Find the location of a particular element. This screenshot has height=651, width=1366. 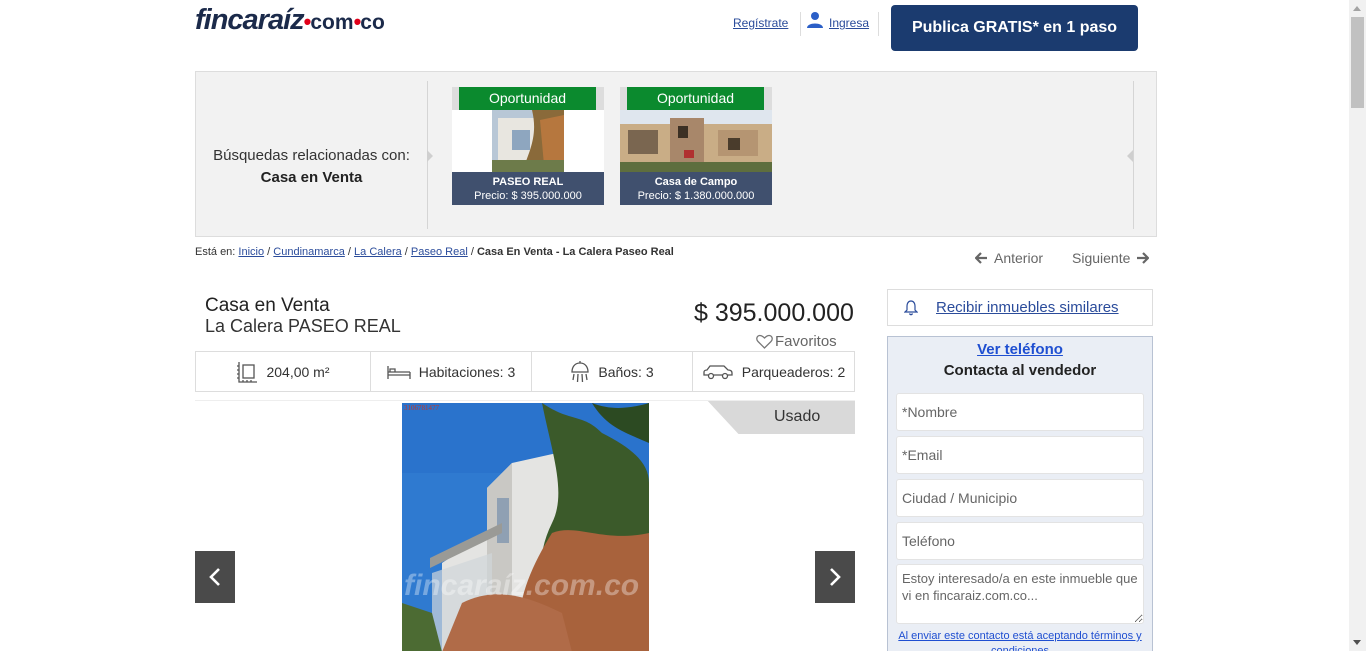

logo-tld: co is located at coordinates (372, 22).